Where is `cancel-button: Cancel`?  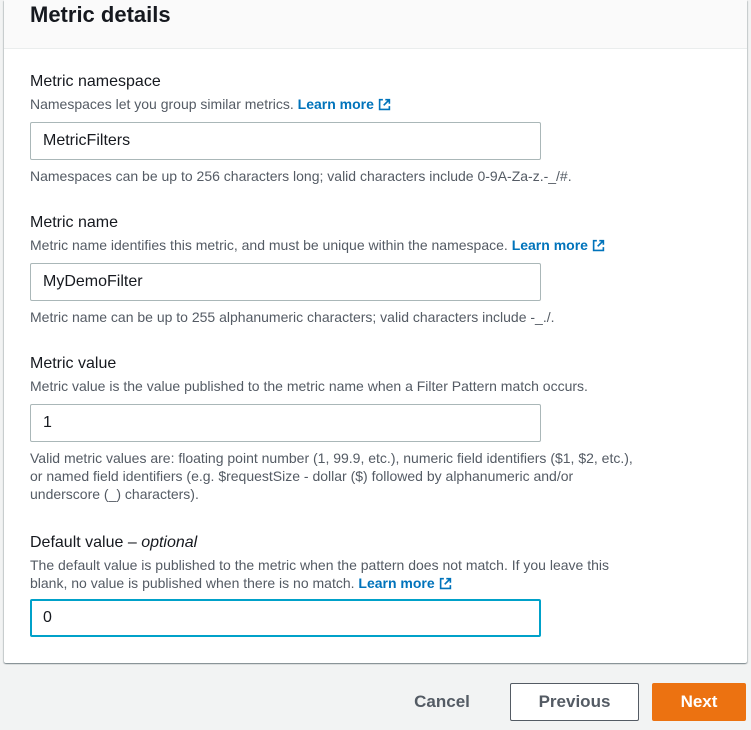 cancel-button: Cancel is located at coordinates (442, 702).